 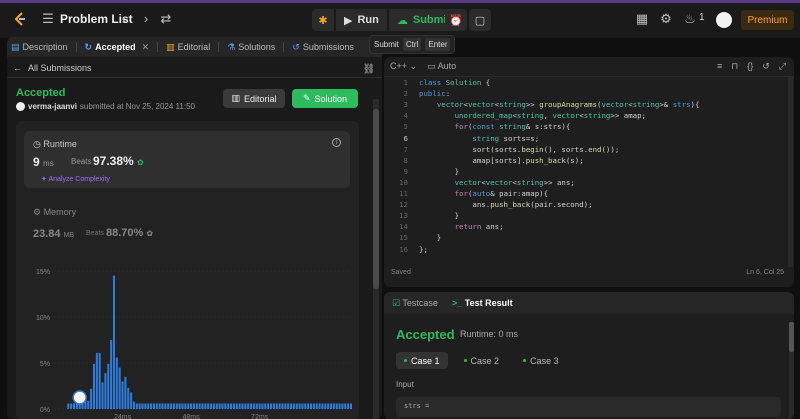 I want to click on case-tab-3: Case 3, so click(x=541, y=360).